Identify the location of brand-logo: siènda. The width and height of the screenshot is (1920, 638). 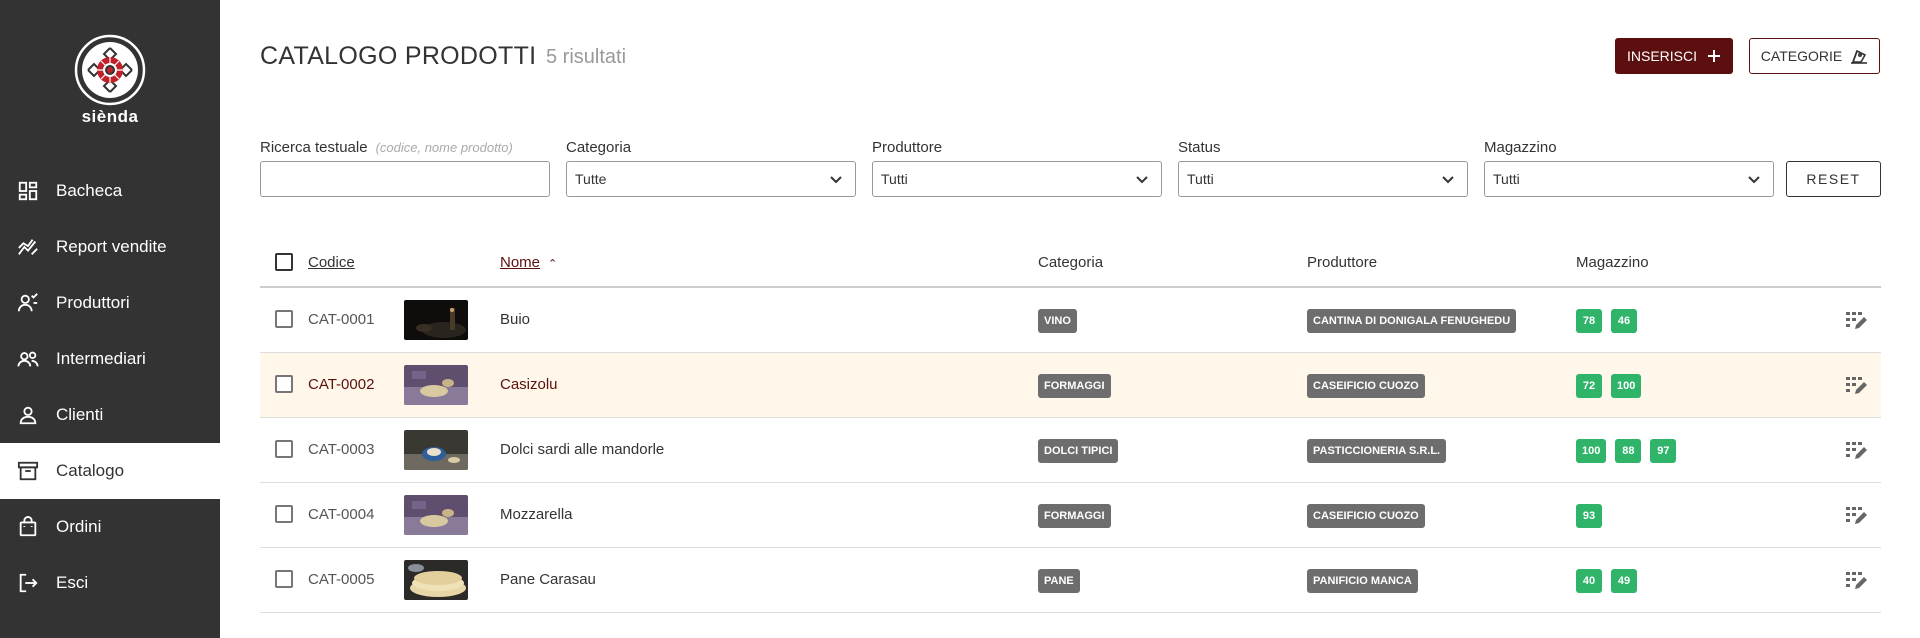
(110, 80).